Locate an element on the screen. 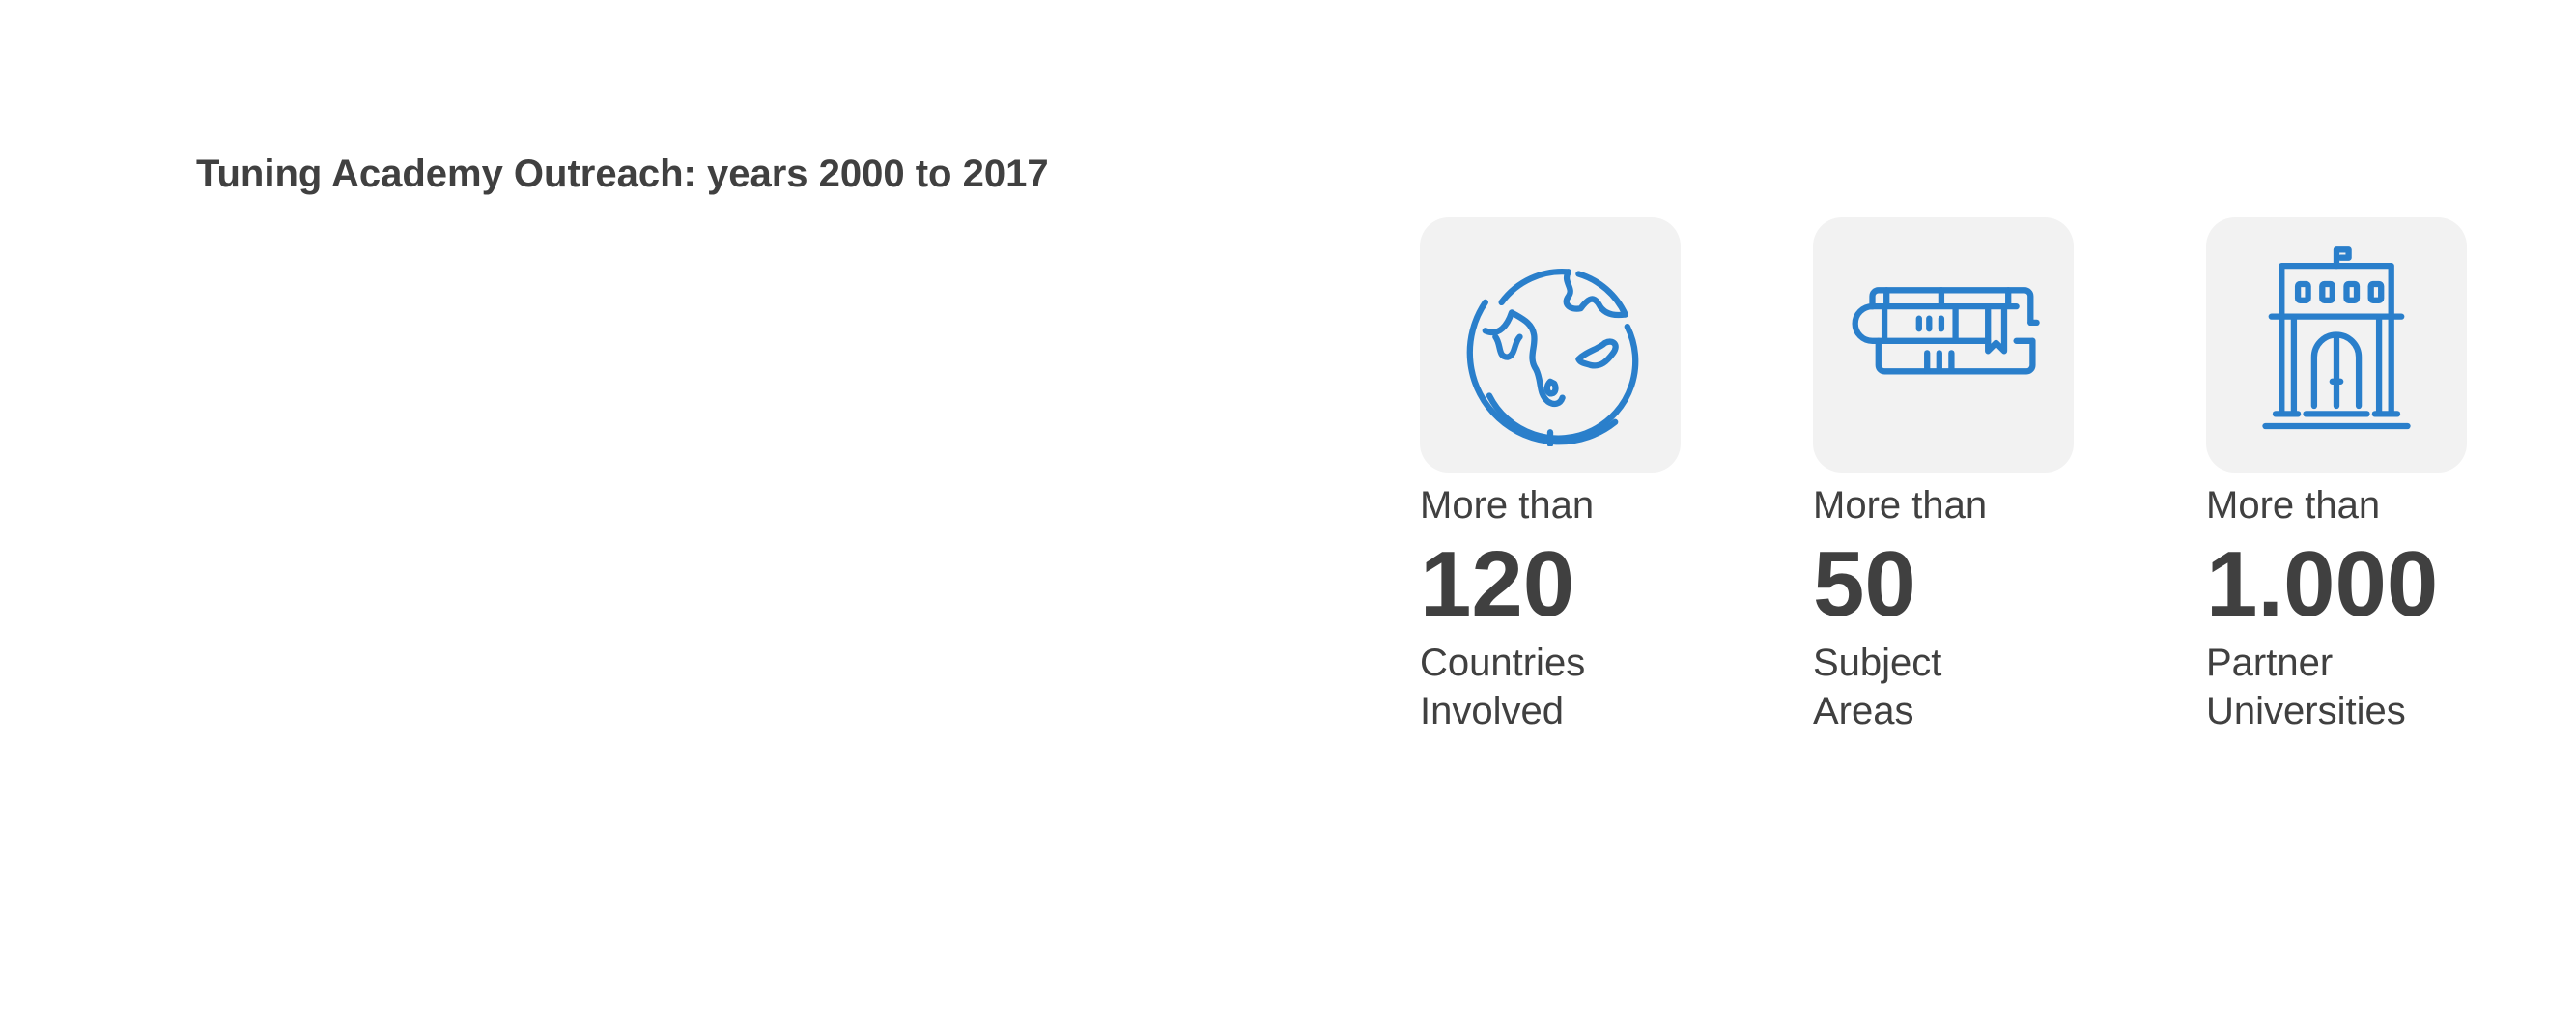 The image size is (2576, 1031). icon-tile-subject-areas is located at coordinates (1943, 345).